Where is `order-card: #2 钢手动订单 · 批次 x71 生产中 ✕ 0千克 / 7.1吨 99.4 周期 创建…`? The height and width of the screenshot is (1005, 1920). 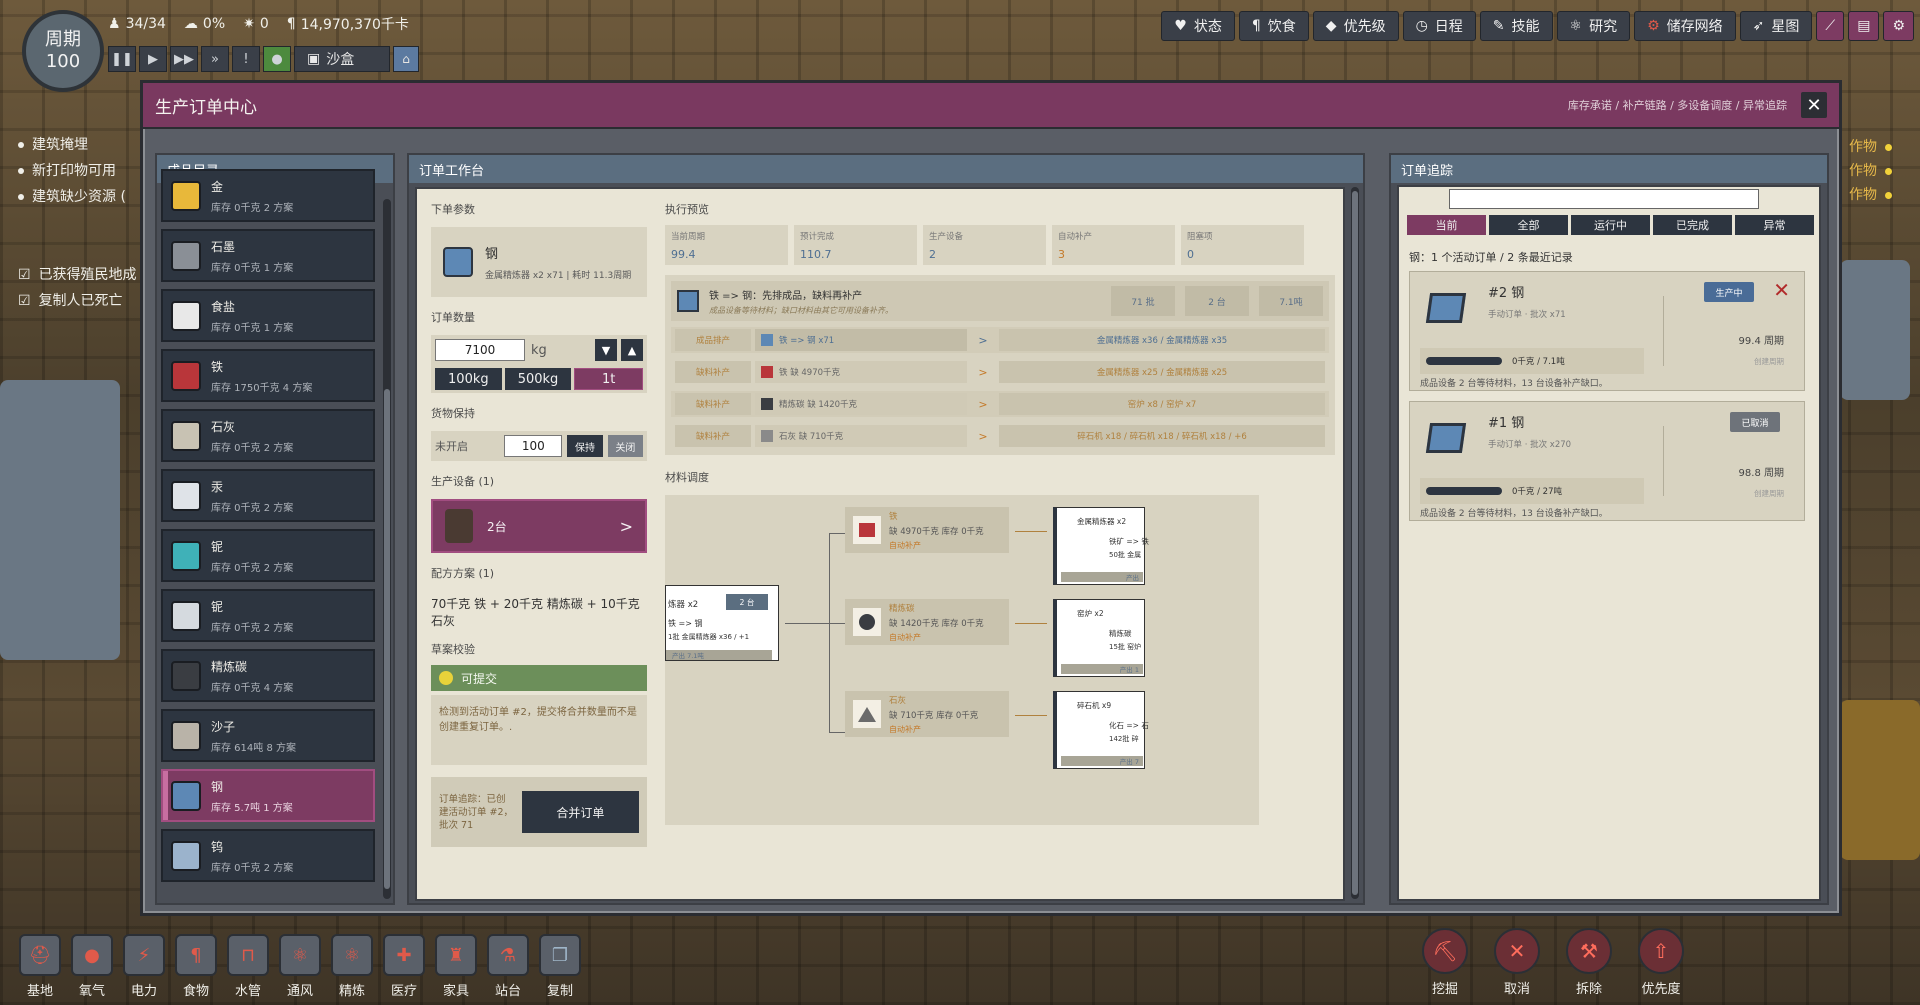 order-card: #2 钢手动订单 · 批次 x71 生产中 ✕ 0千克 / 7.1吨 99.4 周期 创建… is located at coordinates (1607, 331).